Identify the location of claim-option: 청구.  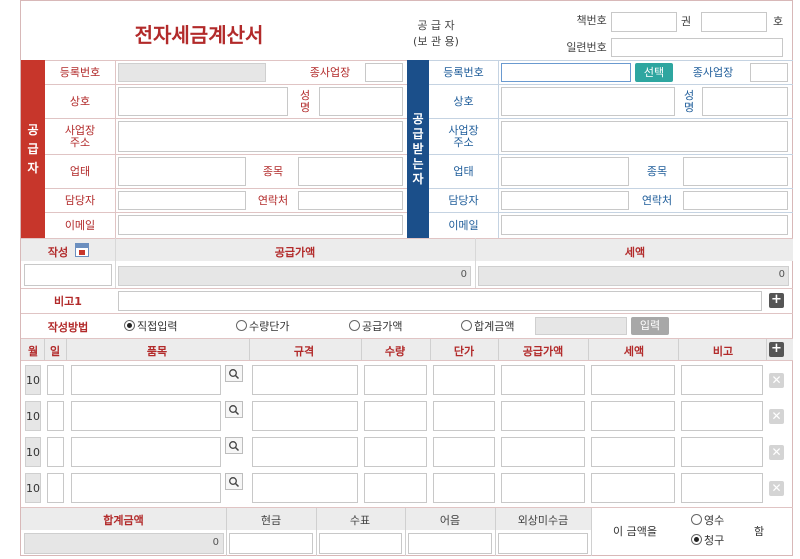
(707, 540).